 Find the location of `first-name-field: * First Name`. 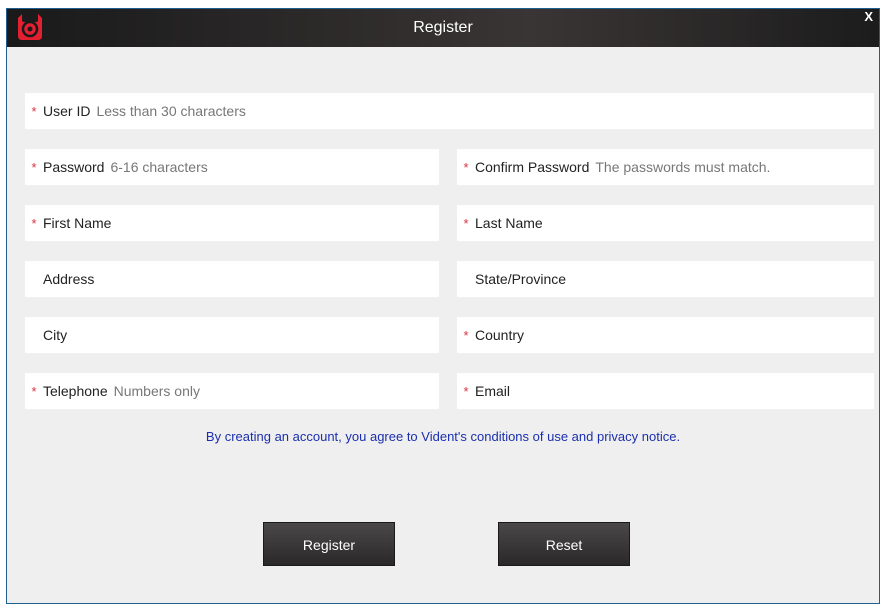

first-name-field: * First Name is located at coordinates (232, 223).